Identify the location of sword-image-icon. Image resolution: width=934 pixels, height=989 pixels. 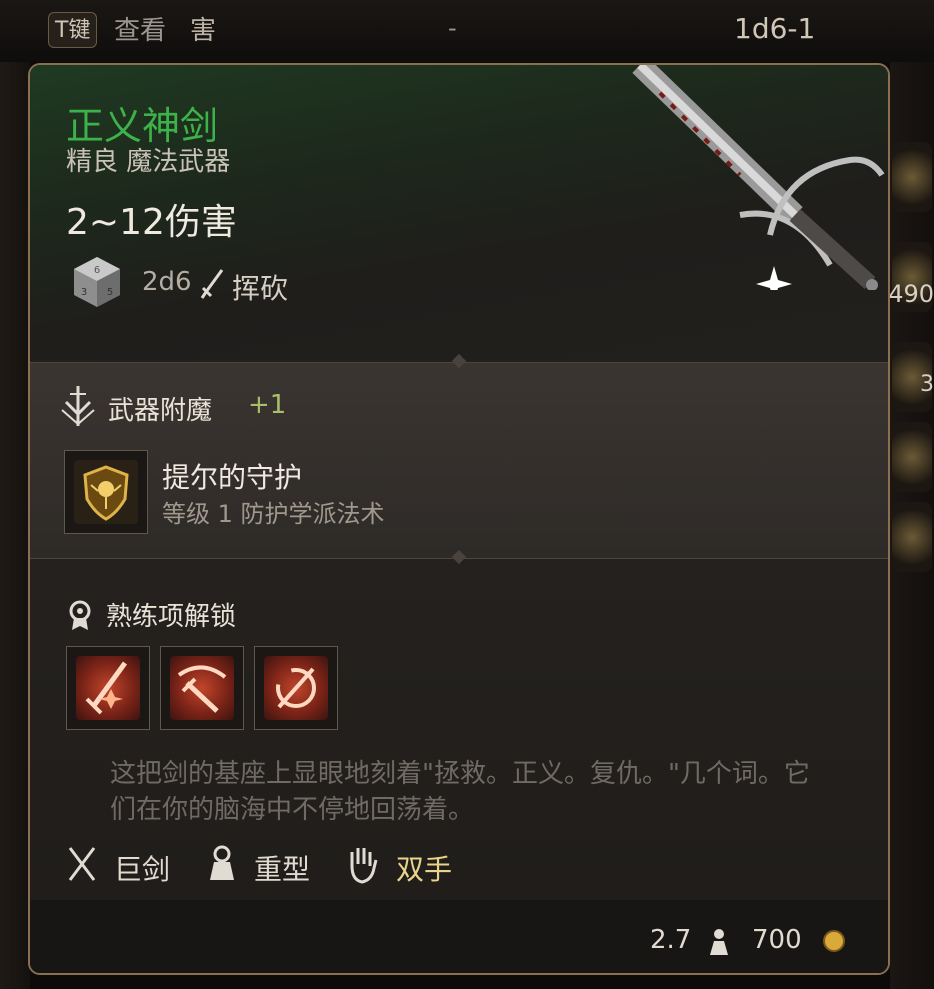
(758, 177).